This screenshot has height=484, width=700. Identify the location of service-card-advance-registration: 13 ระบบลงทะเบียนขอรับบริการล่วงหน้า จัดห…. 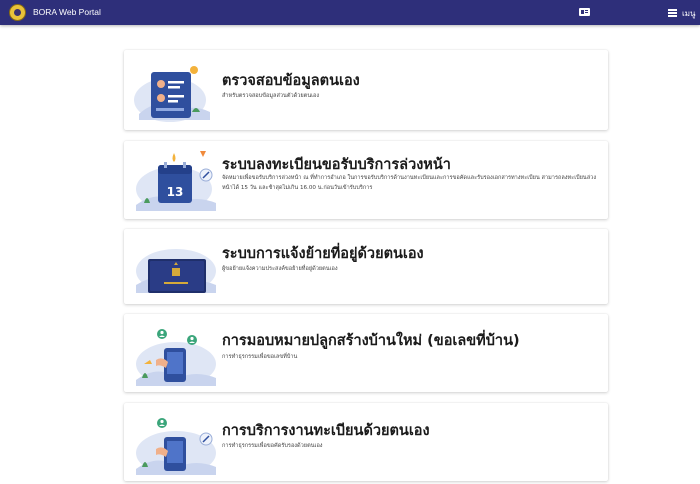
(366, 180).